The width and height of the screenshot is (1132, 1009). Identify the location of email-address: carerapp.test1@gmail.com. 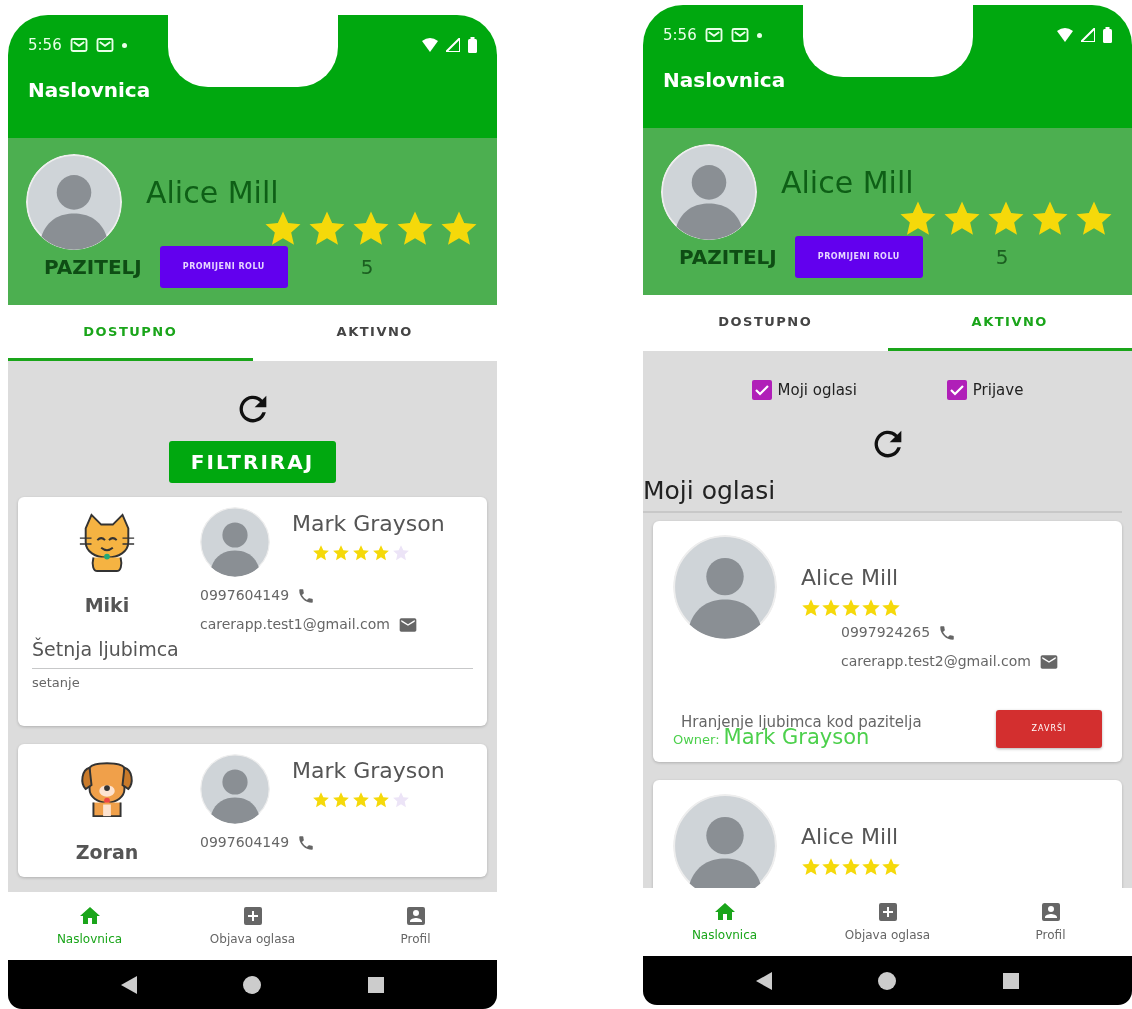
(295, 624).